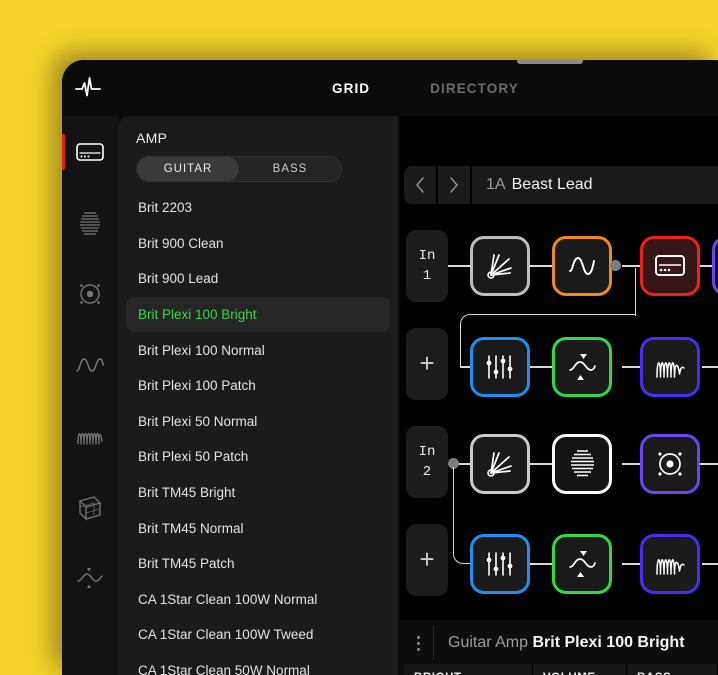 This screenshot has height=675, width=718. I want to click on grid-node-drive, so click(582, 266).